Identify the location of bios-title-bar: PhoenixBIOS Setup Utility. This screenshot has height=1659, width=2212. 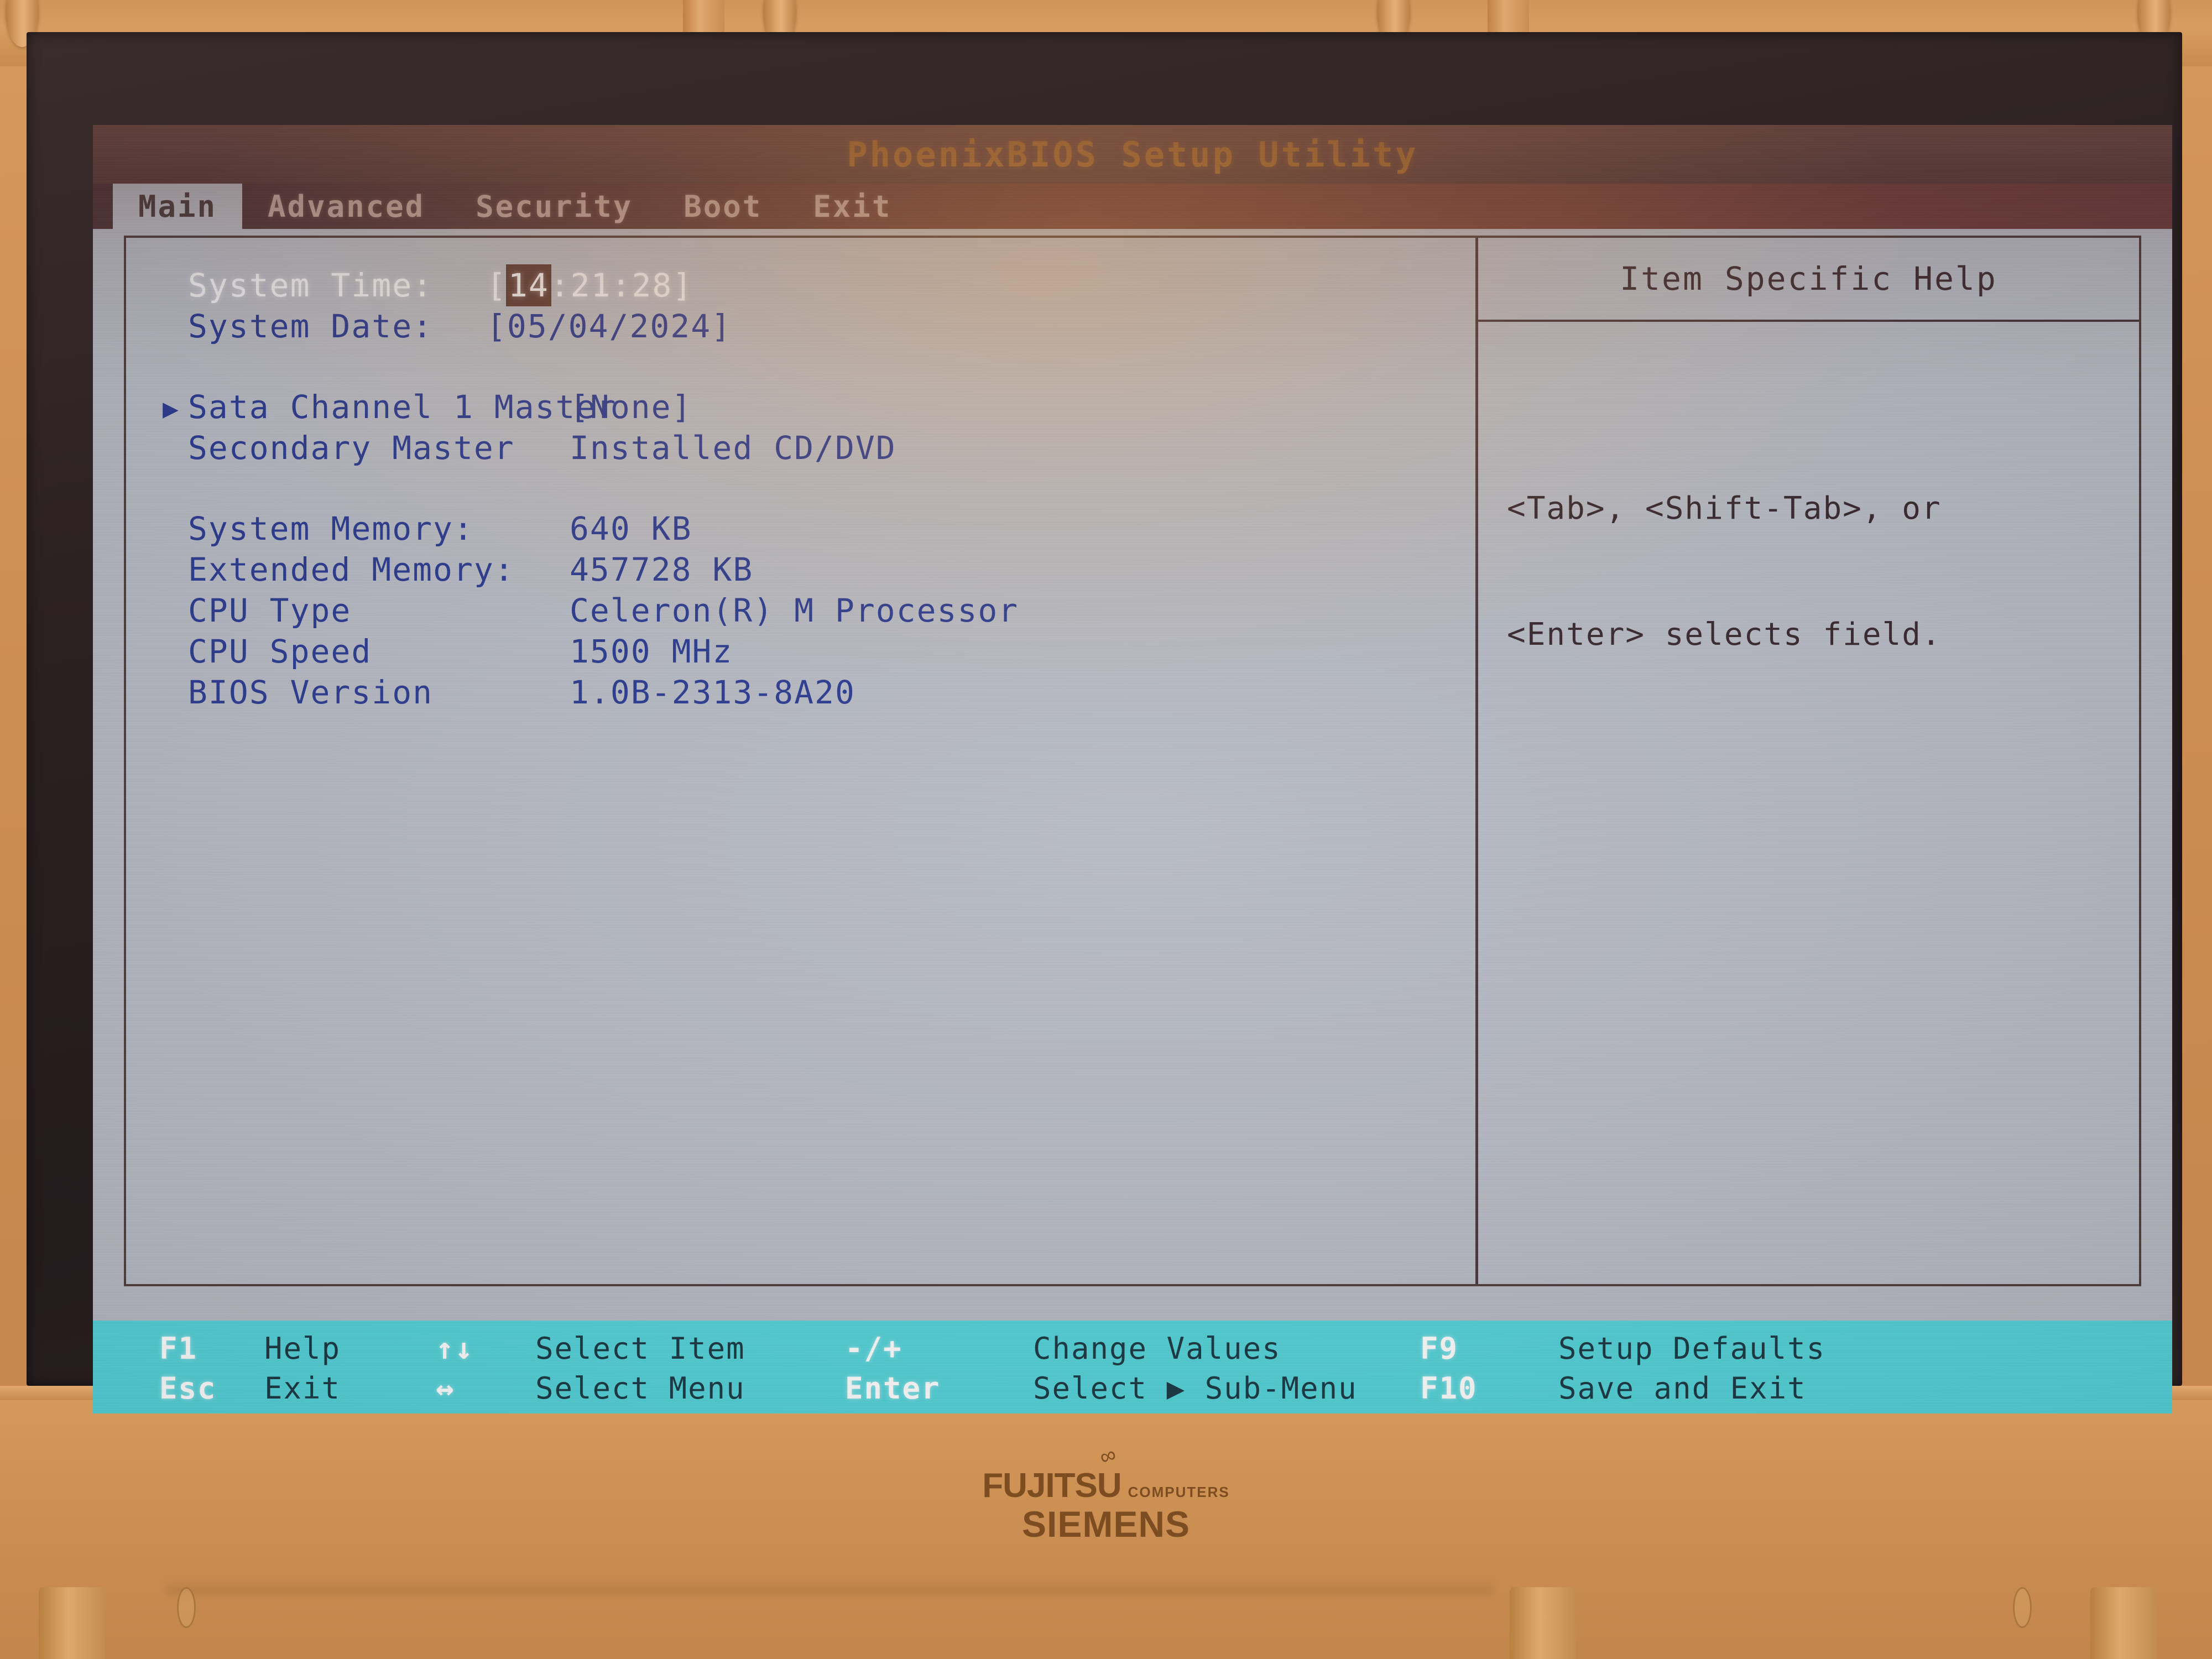
(1133, 154).